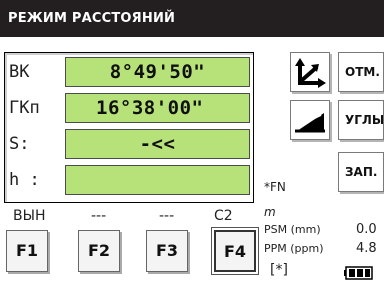 The height and width of the screenshot is (291, 384). I want to click on height-label: h :, so click(24, 180).